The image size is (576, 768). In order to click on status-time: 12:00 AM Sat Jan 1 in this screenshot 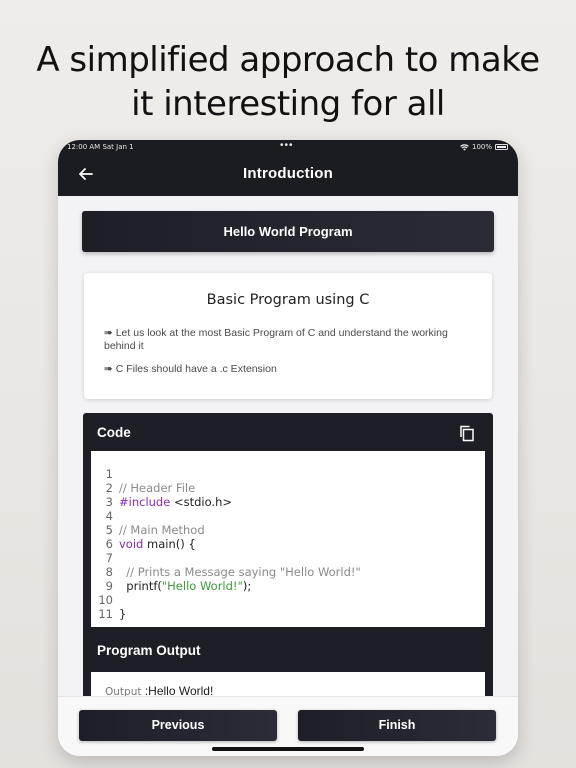, I will do `click(100, 147)`.